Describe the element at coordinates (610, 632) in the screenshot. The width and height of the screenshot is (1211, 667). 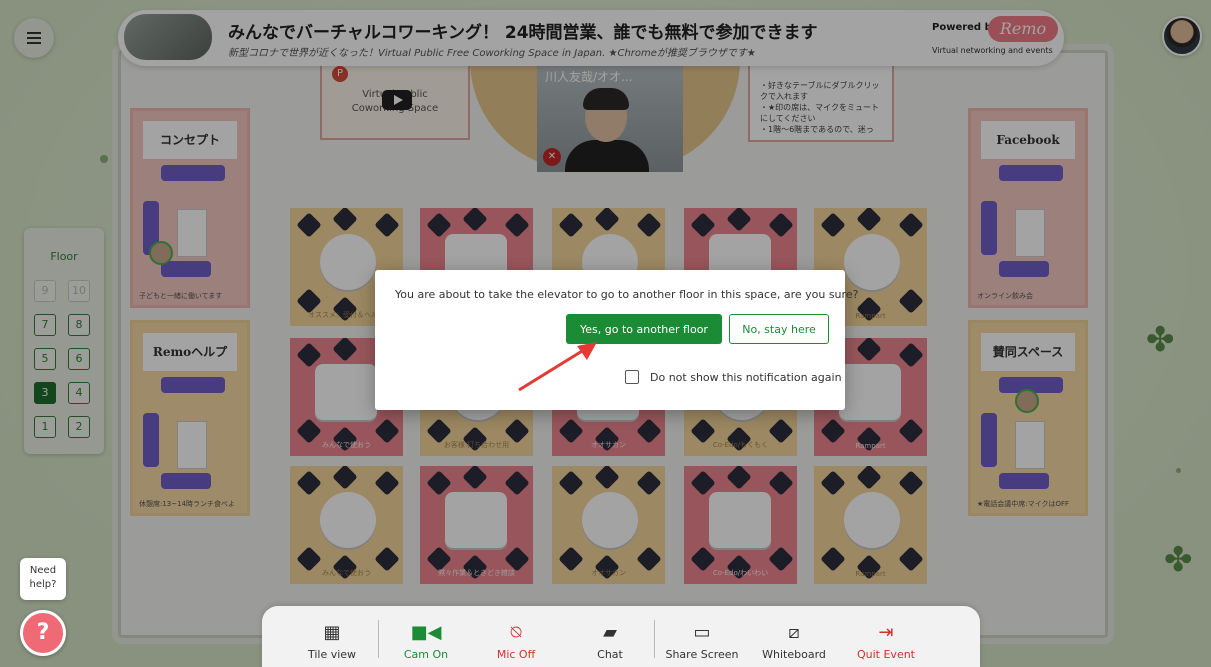
I see `chat-icon: ▰` at that location.